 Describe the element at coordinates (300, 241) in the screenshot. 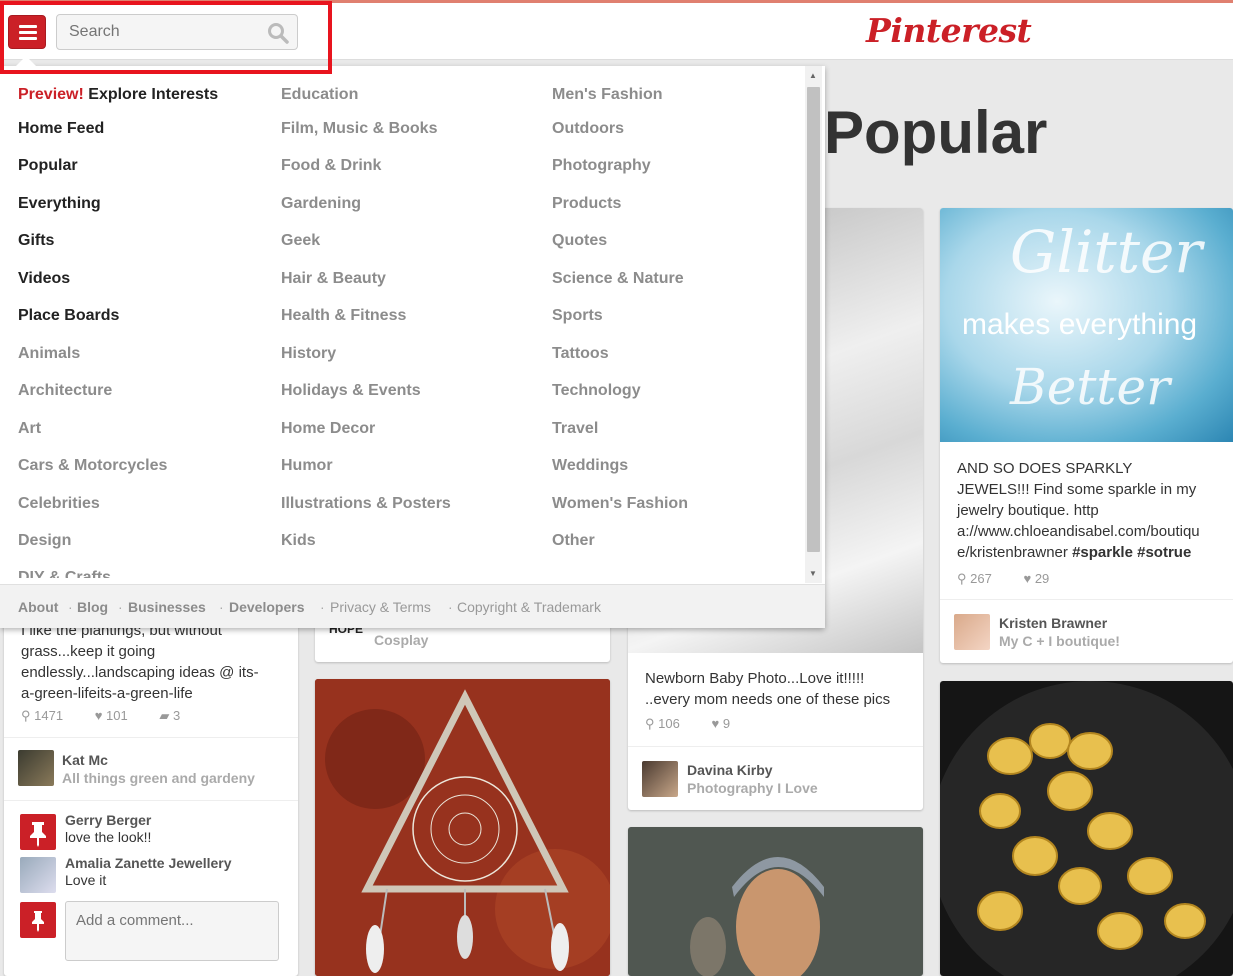

I see `menu-item-geek: Geek` at that location.